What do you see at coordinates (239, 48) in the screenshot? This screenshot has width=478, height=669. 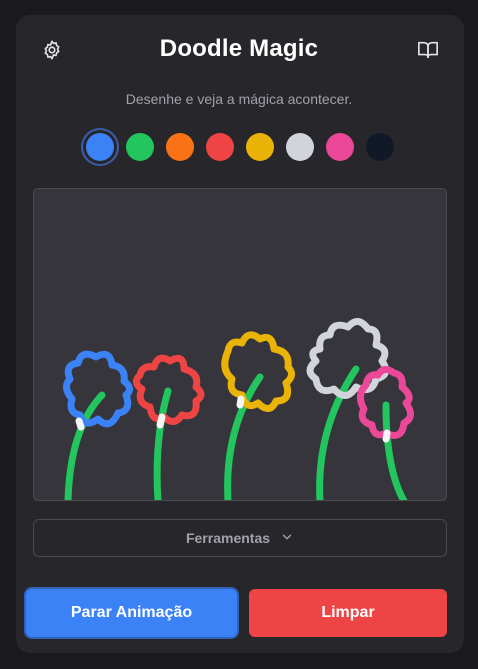 I see `app-title: Doodle Magic` at bounding box center [239, 48].